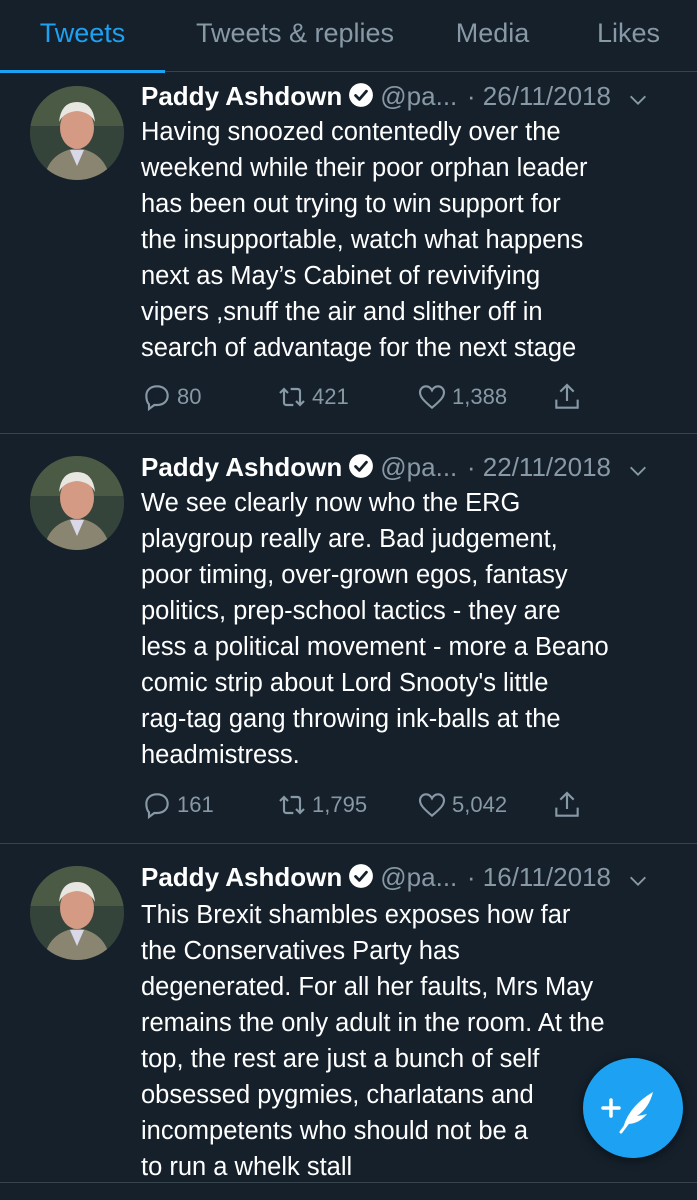 This screenshot has width=697, height=1200. I want to click on retweet-button: 1,795, so click(321, 805).